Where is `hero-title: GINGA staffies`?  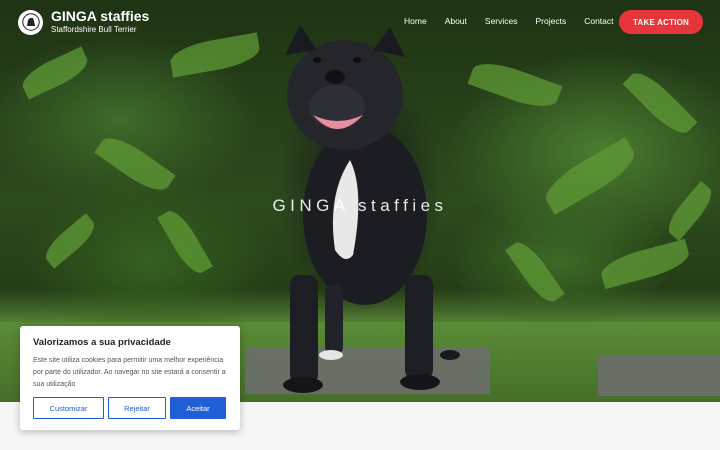 hero-title: GINGA staffies is located at coordinates (360, 205).